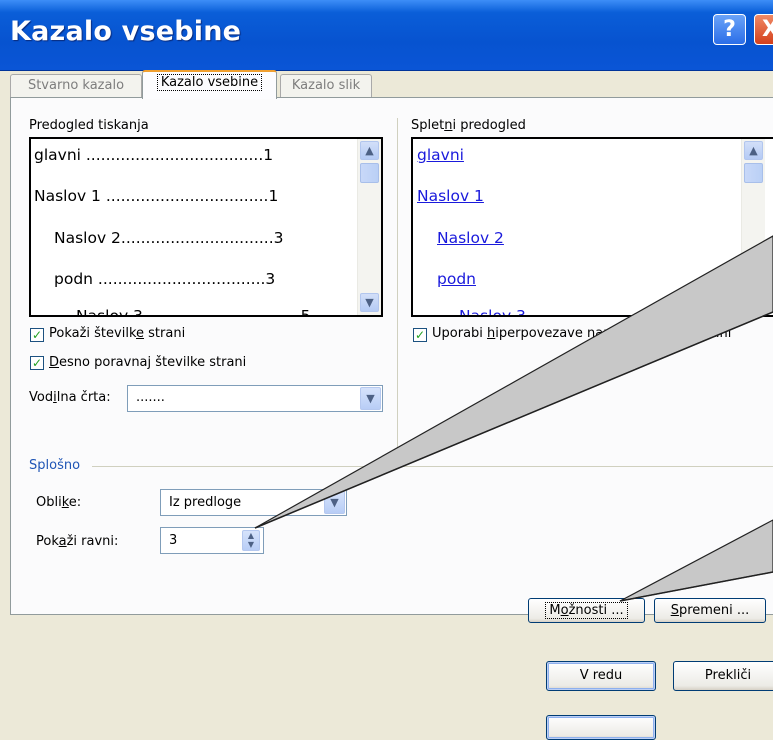  I want to click on tab-kazalo-vsebine: Kazalo vsebine, so click(209, 84).